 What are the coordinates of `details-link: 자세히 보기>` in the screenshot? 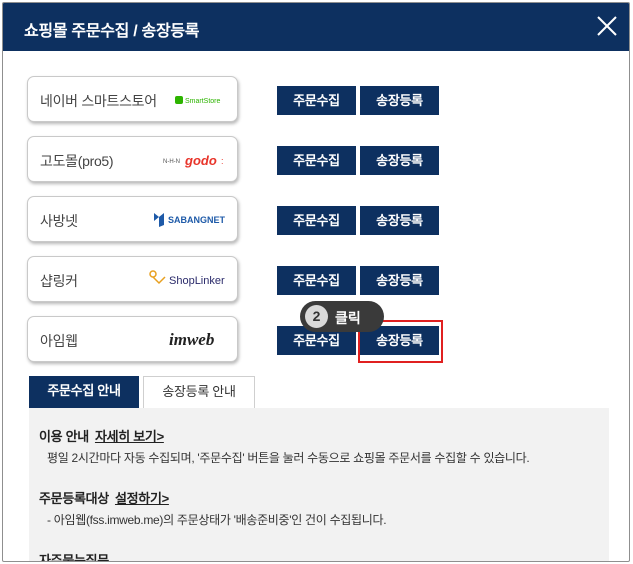 It's located at (129, 436).